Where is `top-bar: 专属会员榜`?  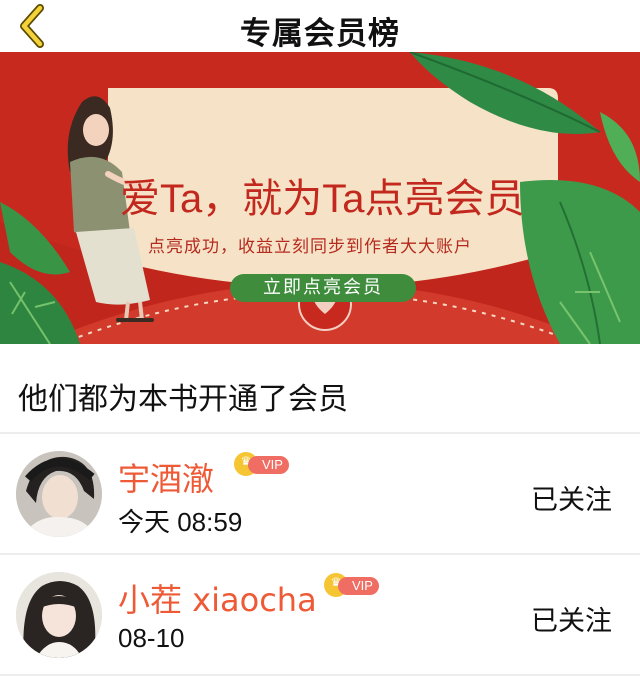
top-bar: 专属会员榜 is located at coordinates (320, 26).